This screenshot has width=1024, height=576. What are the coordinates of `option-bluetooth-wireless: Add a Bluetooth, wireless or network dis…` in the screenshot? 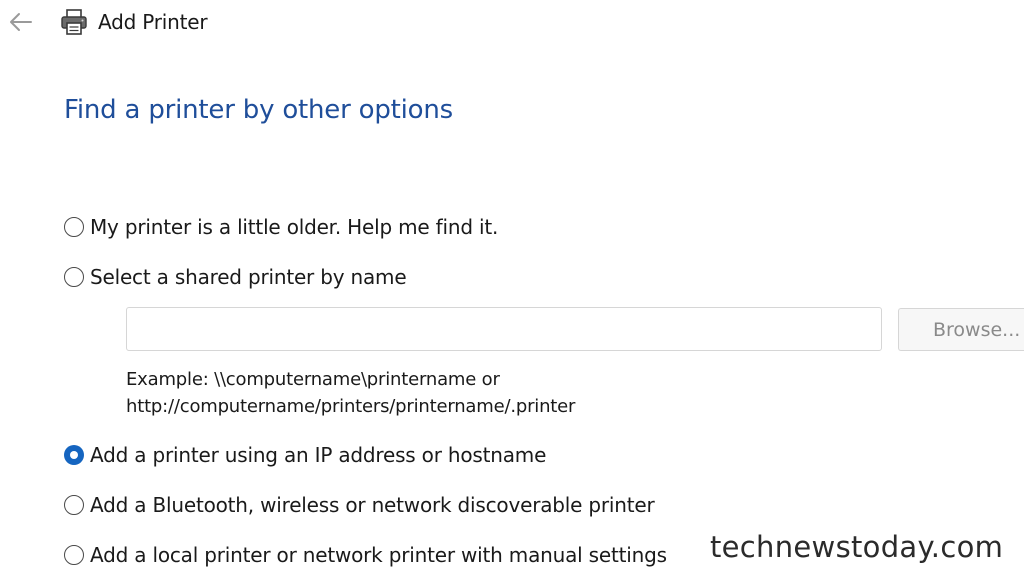 It's located at (359, 505).